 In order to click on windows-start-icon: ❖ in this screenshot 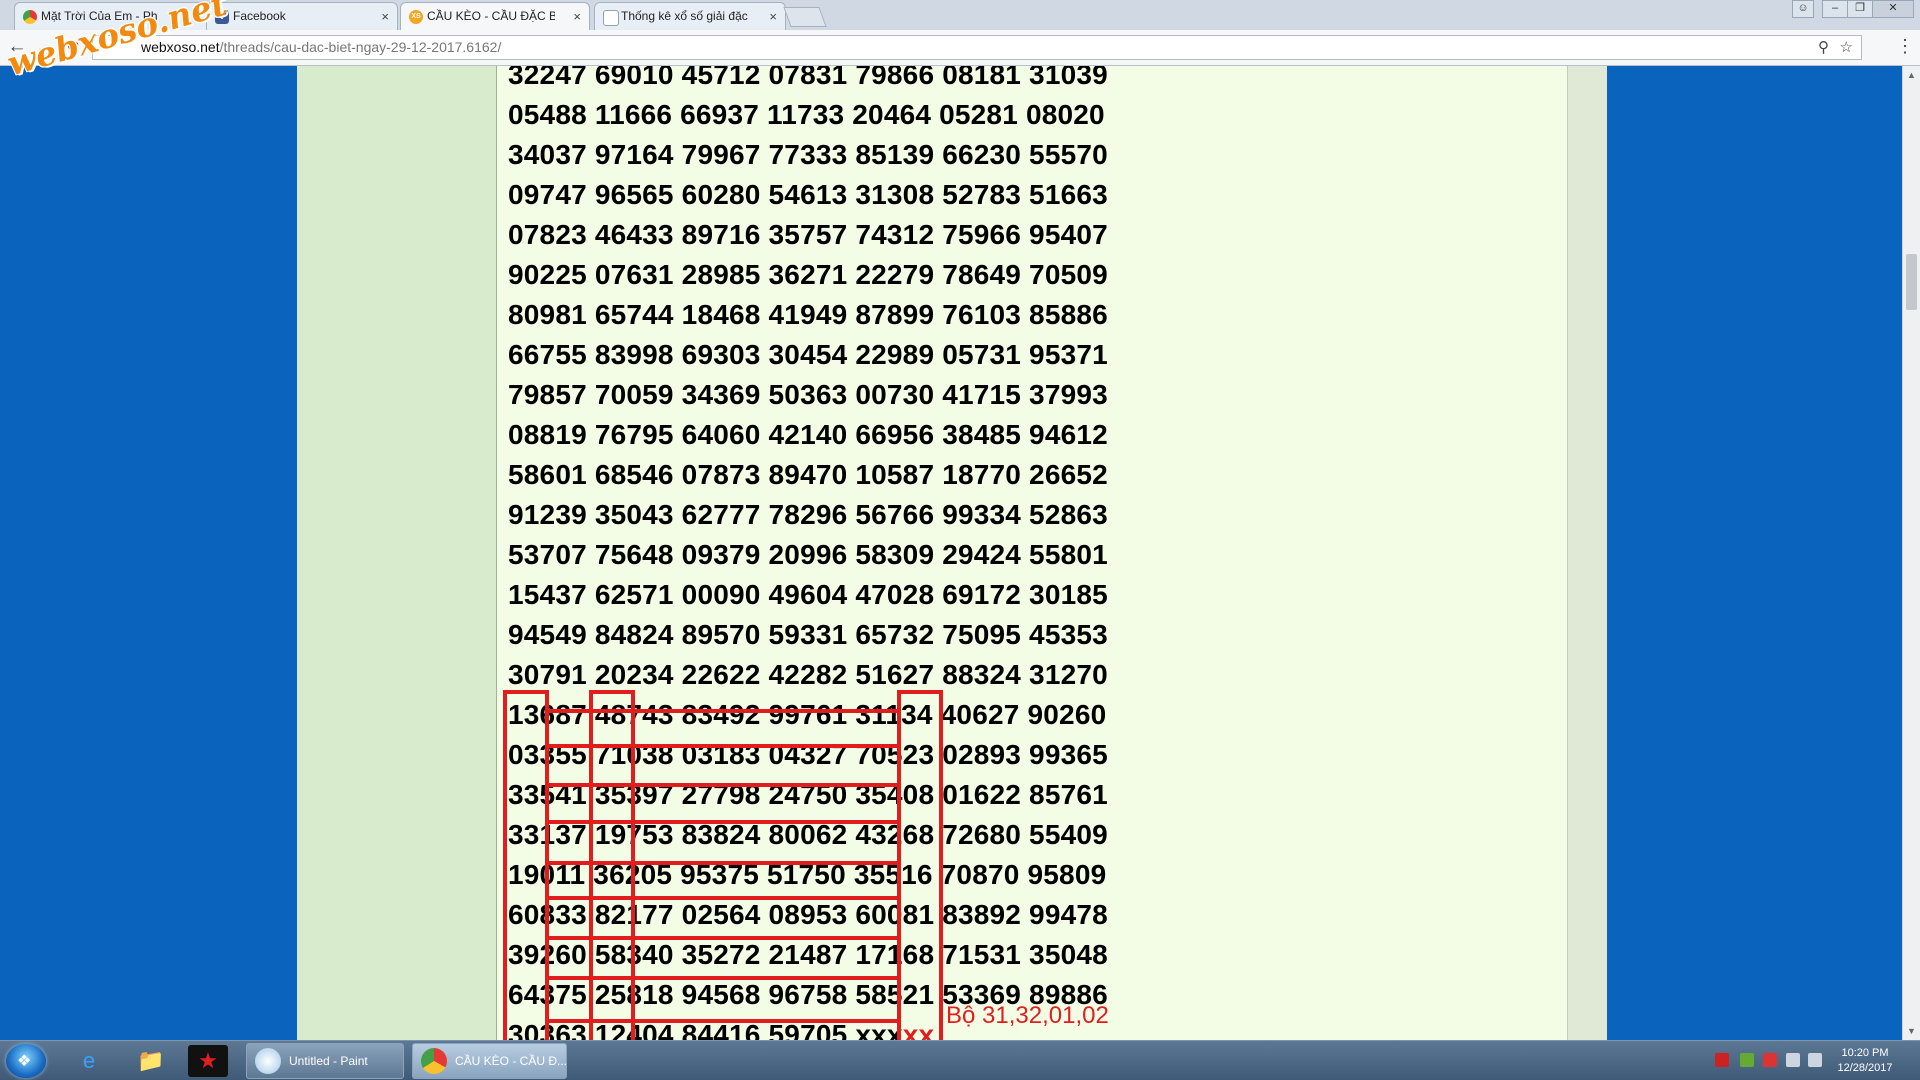, I will do `click(26, 1061)`.